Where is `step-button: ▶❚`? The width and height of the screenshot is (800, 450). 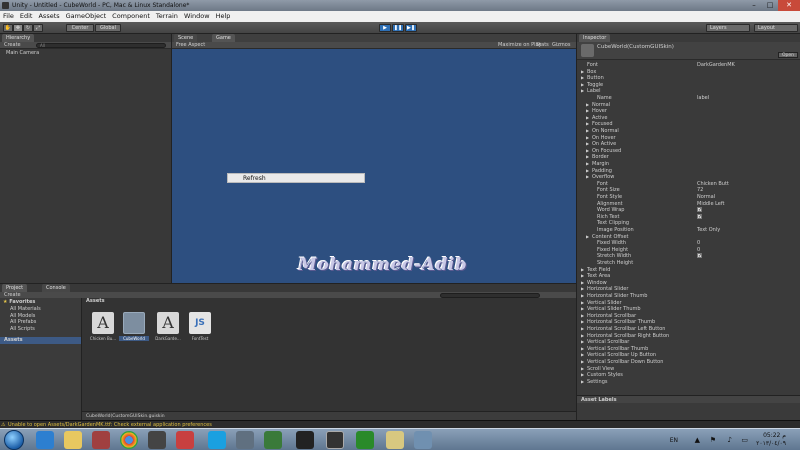 step-button: ▶❚ is located at coordinates (411, 28).